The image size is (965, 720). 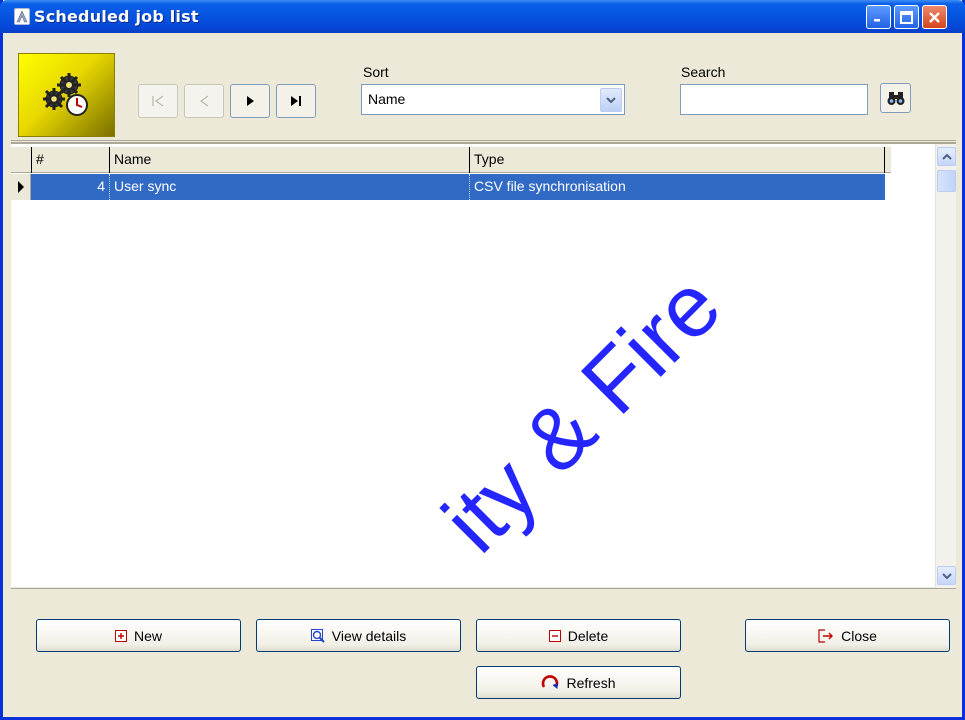 What do you see at coordinates (21, 160) in the screenshot?
I see `indicator-column-header` at bounding box center [21, 160].